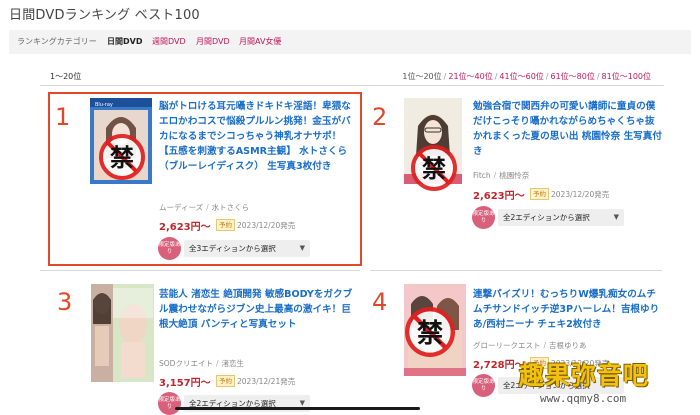 The width and height of the screenshot is (700, 415). What do you see at coordinates (232, 363) in the screenshot?
I see `actress-link: 渚恋生` at bounding box center [232, 363].